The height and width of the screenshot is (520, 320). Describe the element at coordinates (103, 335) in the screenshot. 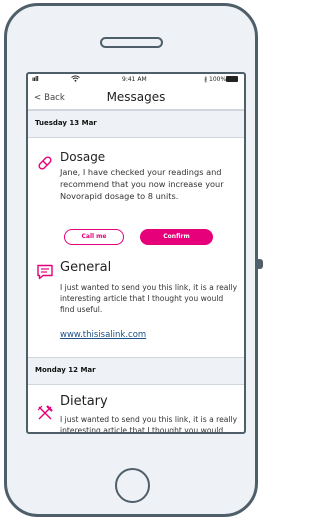

I see `article-link: www.thisisalink.com` at that location.